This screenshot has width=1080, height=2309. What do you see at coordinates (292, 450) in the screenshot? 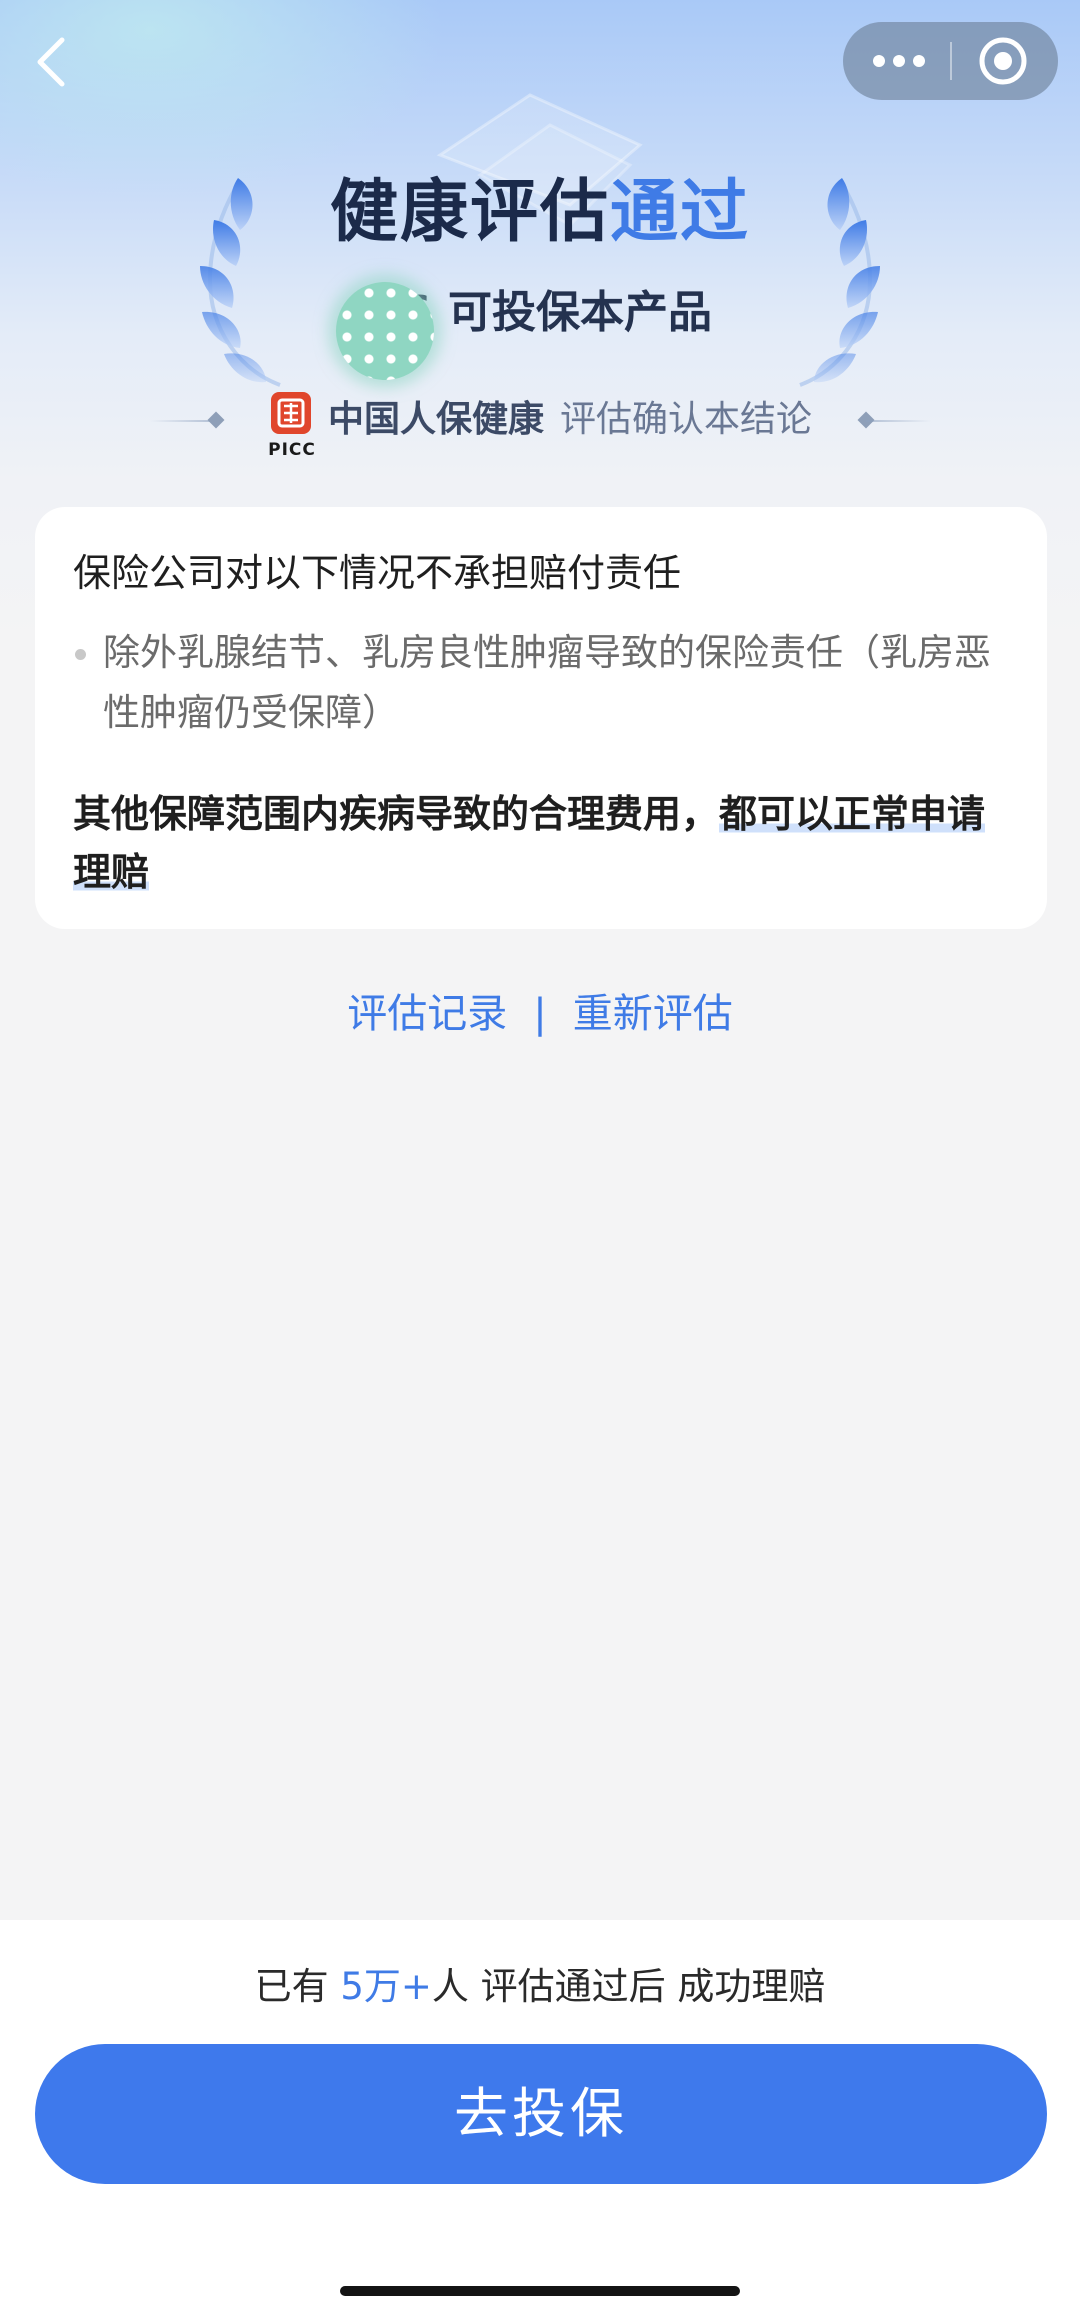
I see `picc-logo-label: PICC` at bounding box center [292, 450].